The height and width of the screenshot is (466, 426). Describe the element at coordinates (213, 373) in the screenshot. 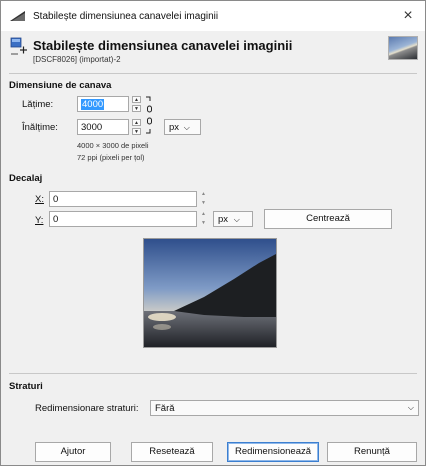

I see `layers-divider` at that location.